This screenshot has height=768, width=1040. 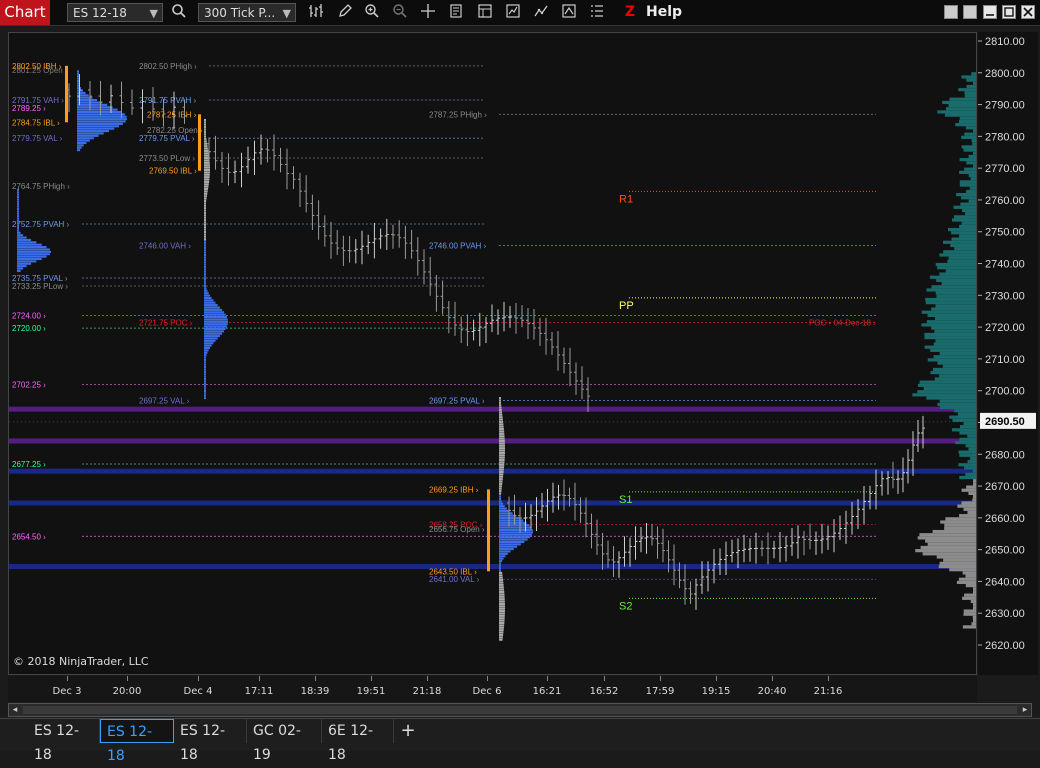 I want to click on tab-6e: 6E 12-18, so click(x=358, y=741).